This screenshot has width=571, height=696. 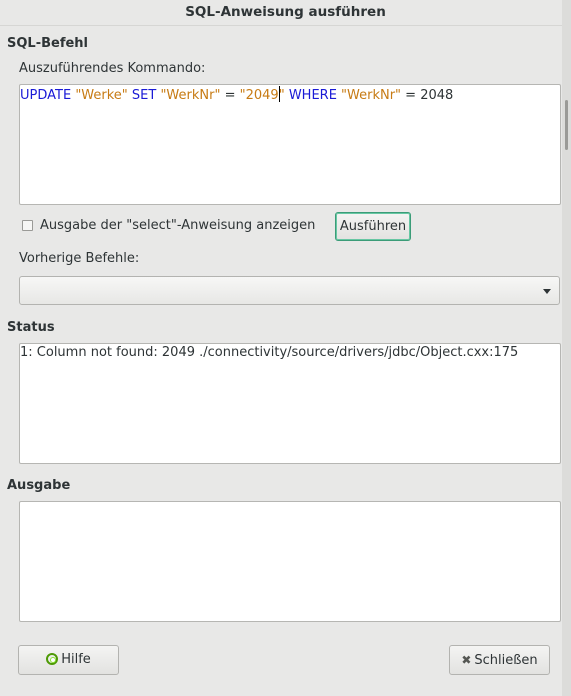 I want to click on close-icon: ✖, so click(x=466, y=660).